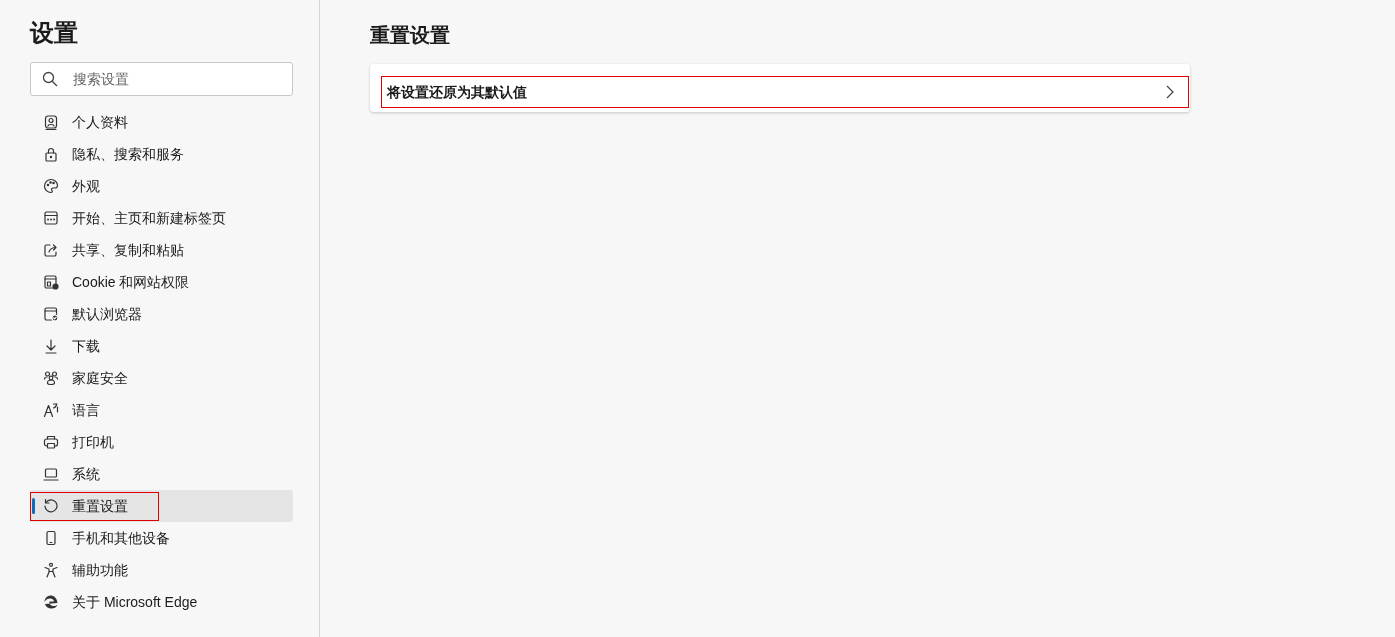 The image size is (1395, 637). Describe the element at coordinates (161, 570) in the screenshot. I see `sidebar-item: 辅助功能` at that location.